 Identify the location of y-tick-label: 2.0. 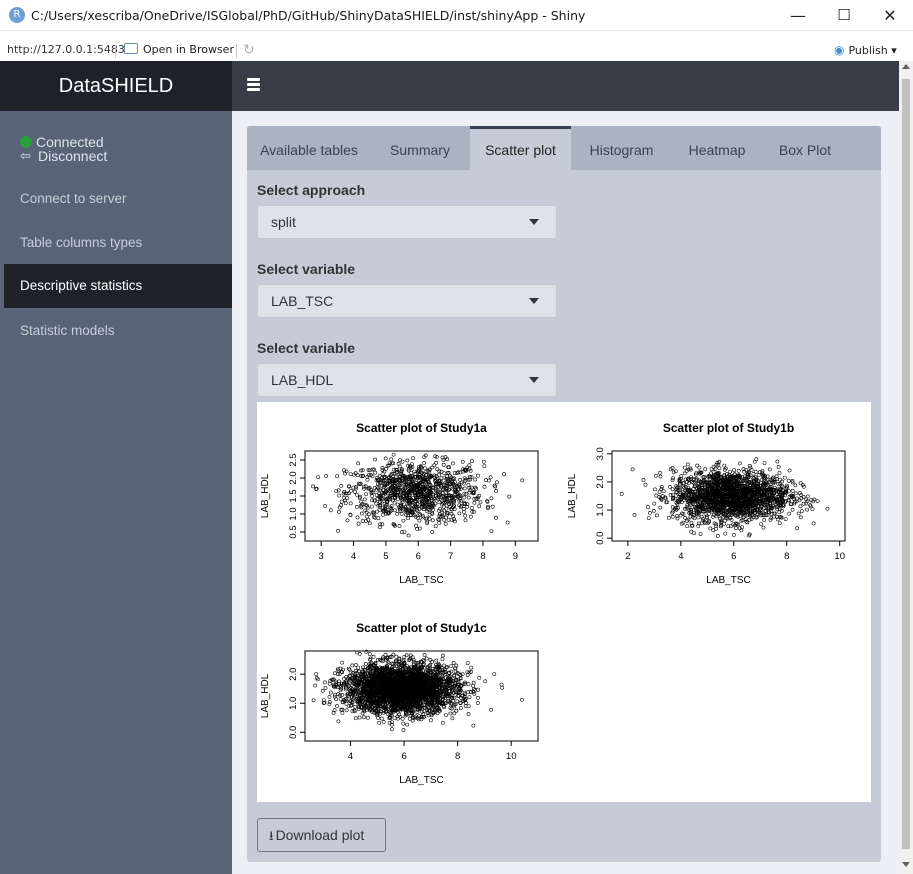
(600, 481).